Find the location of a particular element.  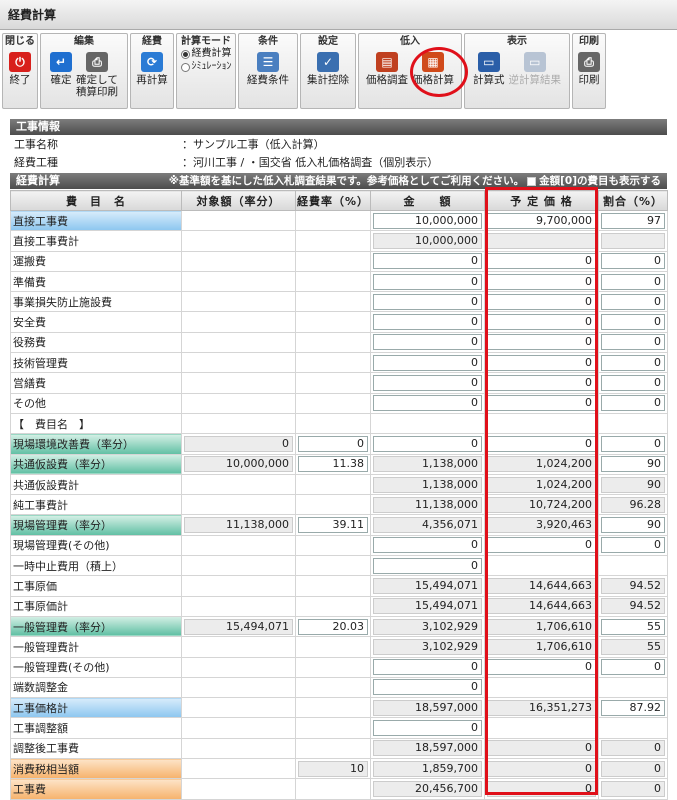

planned-field: 1,706,610 is located at coordinates (541, 646).